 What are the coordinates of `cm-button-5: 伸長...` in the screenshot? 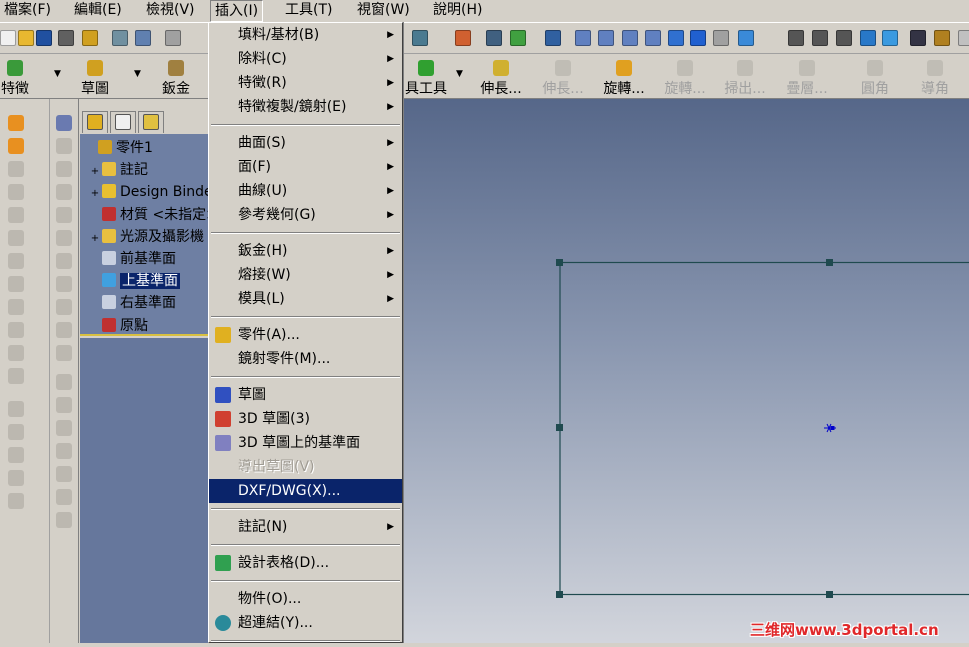 It's located at (563, 77).